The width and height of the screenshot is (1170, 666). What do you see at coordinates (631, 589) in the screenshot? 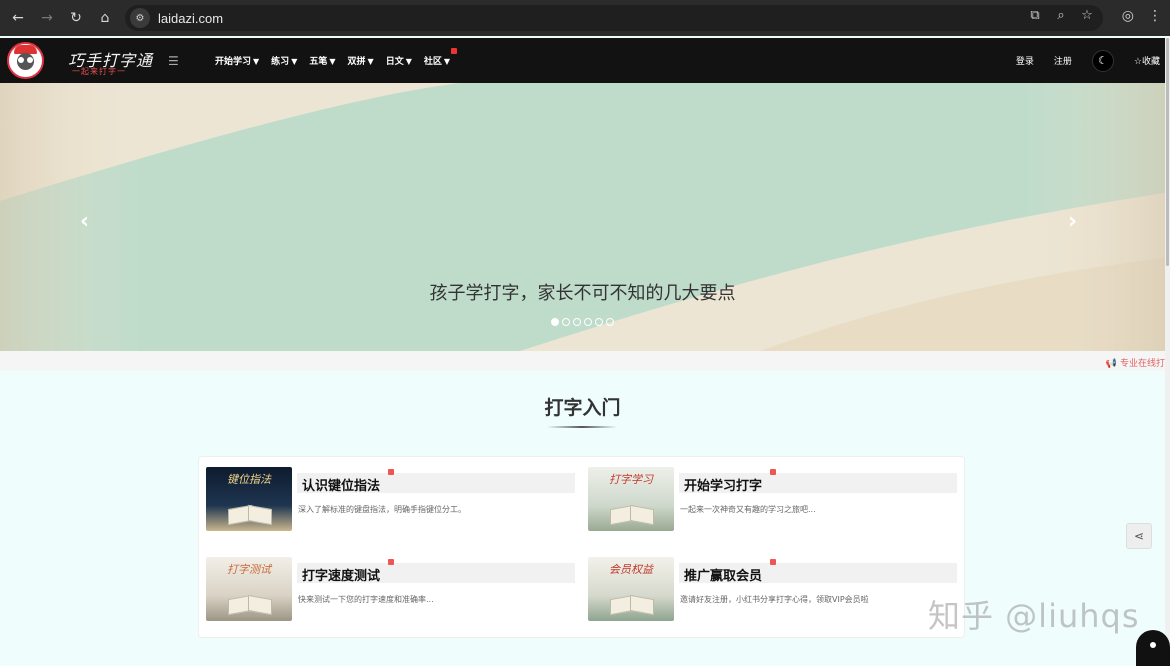
I see `card-thumbnail: 会员权益` at bounding box center [631, 589].